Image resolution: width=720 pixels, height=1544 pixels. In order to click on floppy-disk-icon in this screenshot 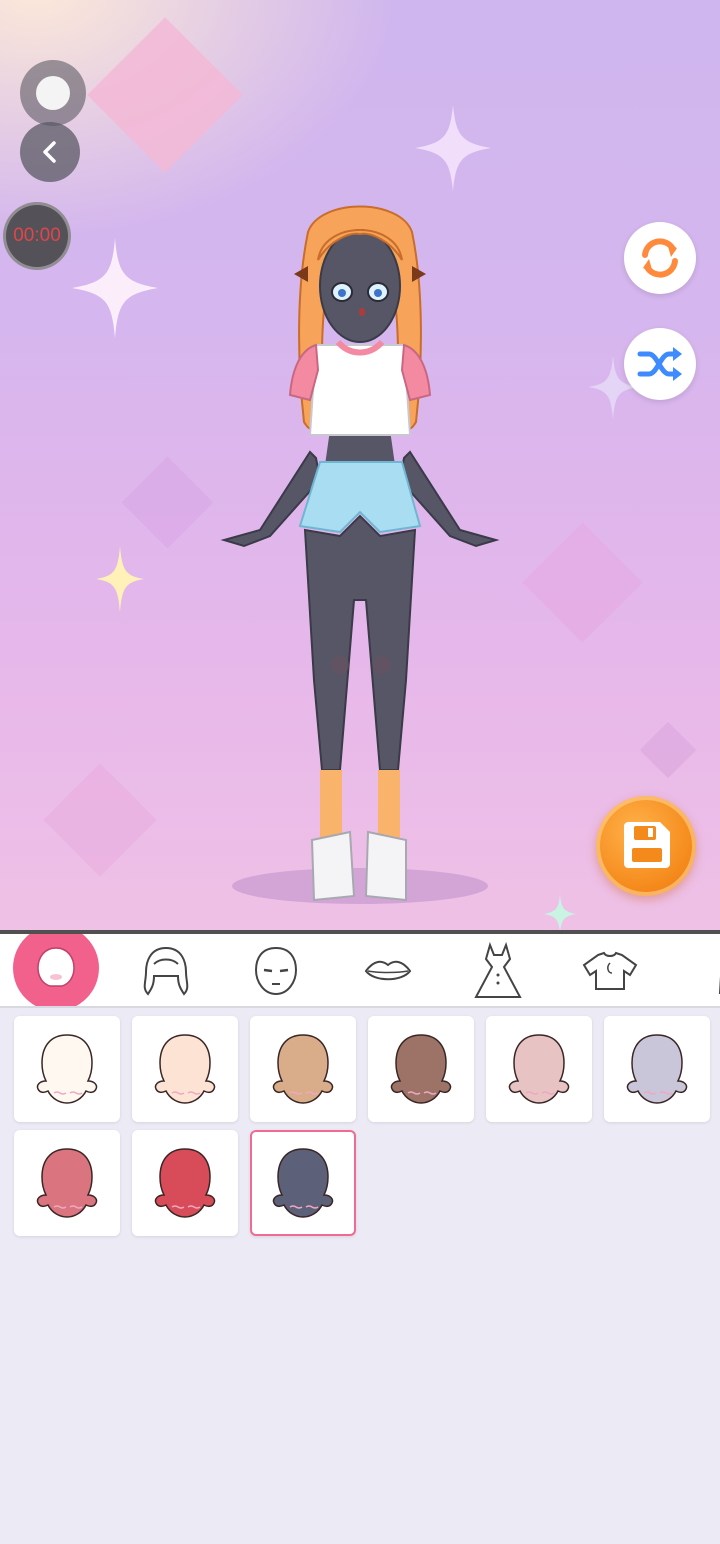, I will do `click(647, 845)`.